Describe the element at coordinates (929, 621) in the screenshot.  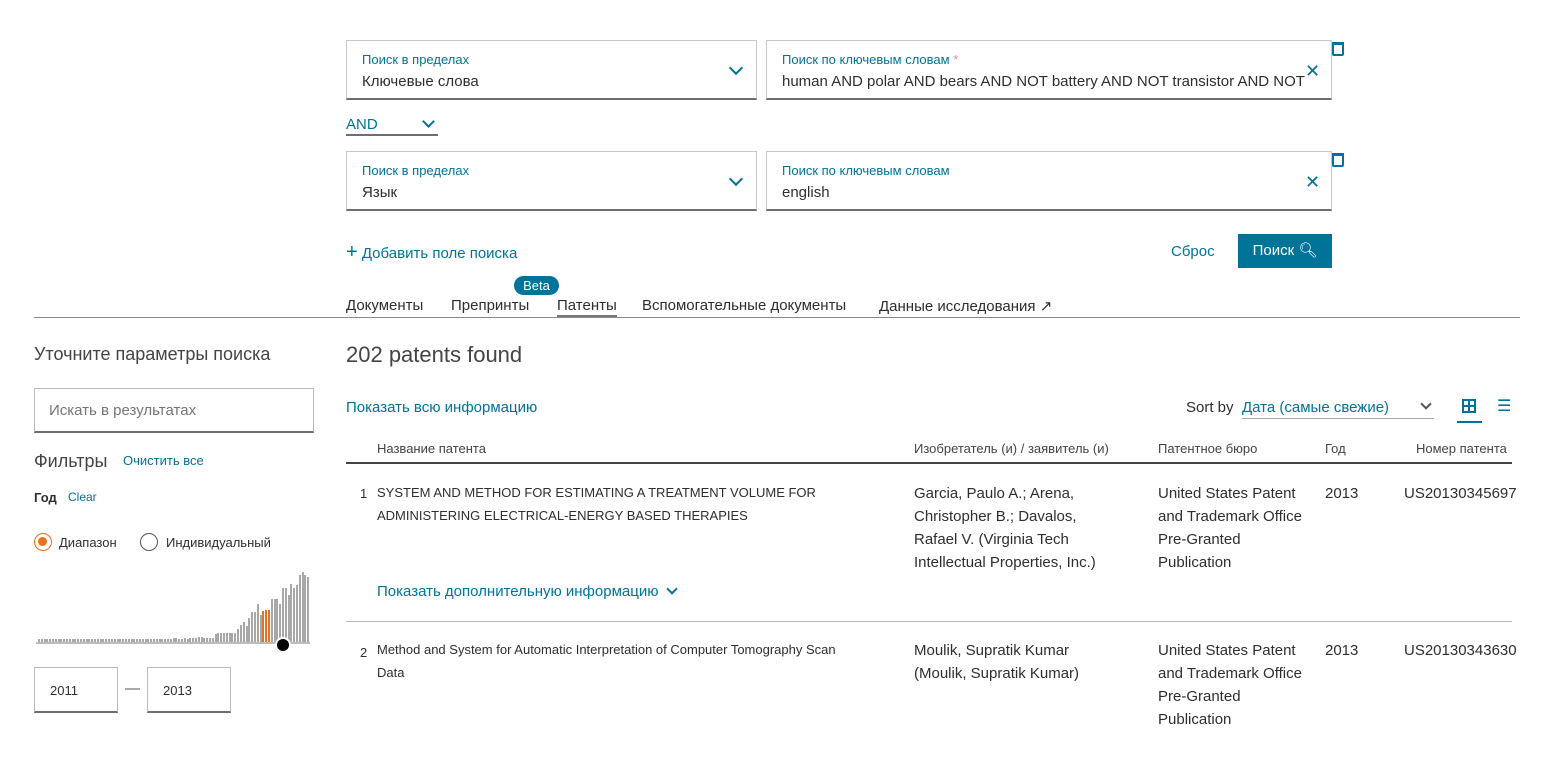
I see `row-divider` at that location.